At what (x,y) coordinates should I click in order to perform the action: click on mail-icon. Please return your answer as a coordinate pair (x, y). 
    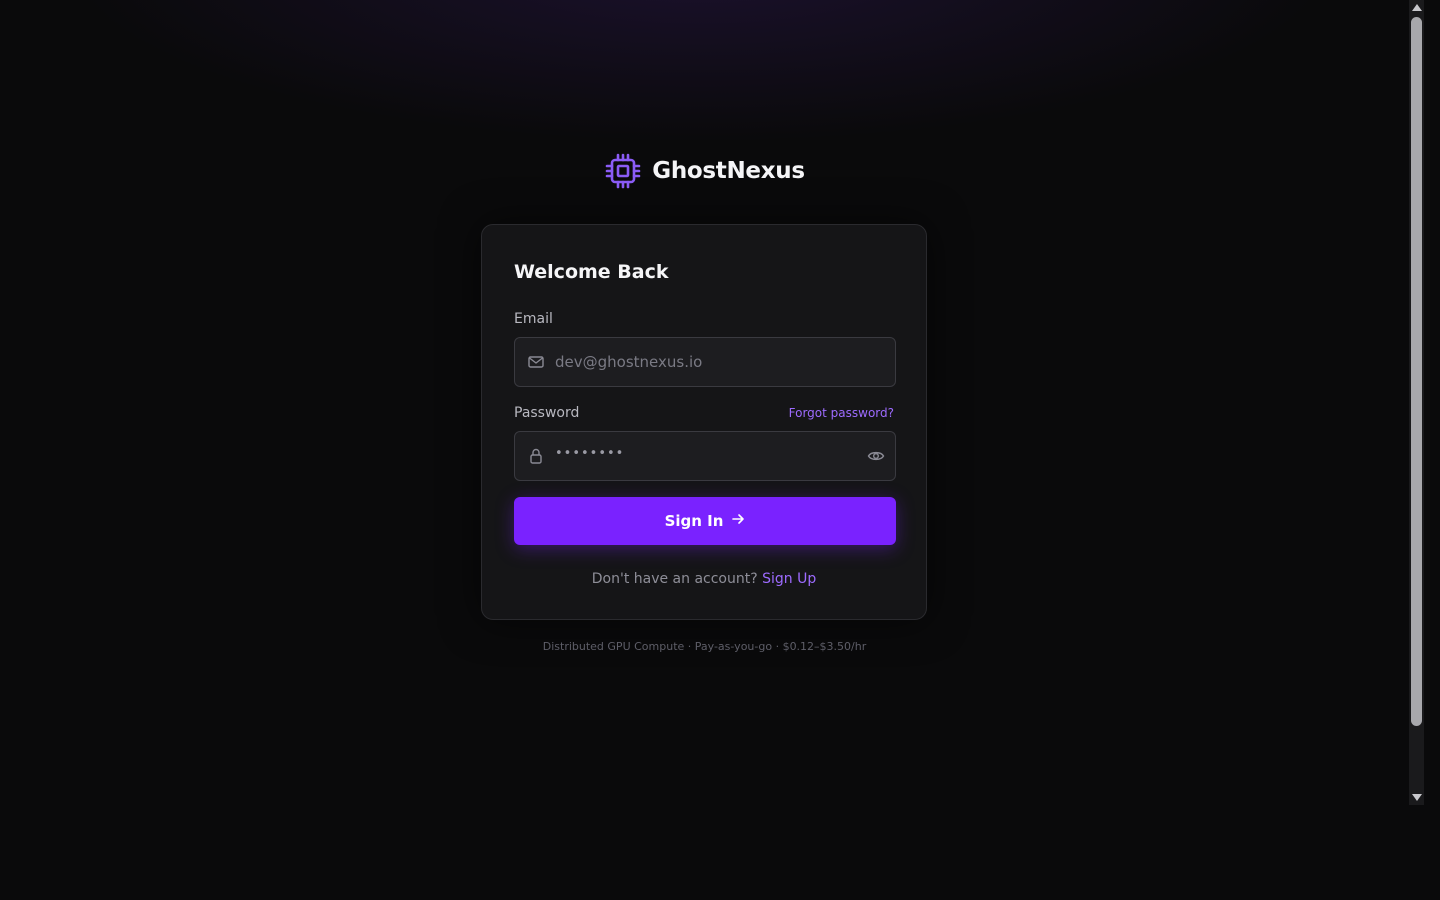
    Looking at the image, I should click on (536, 362).